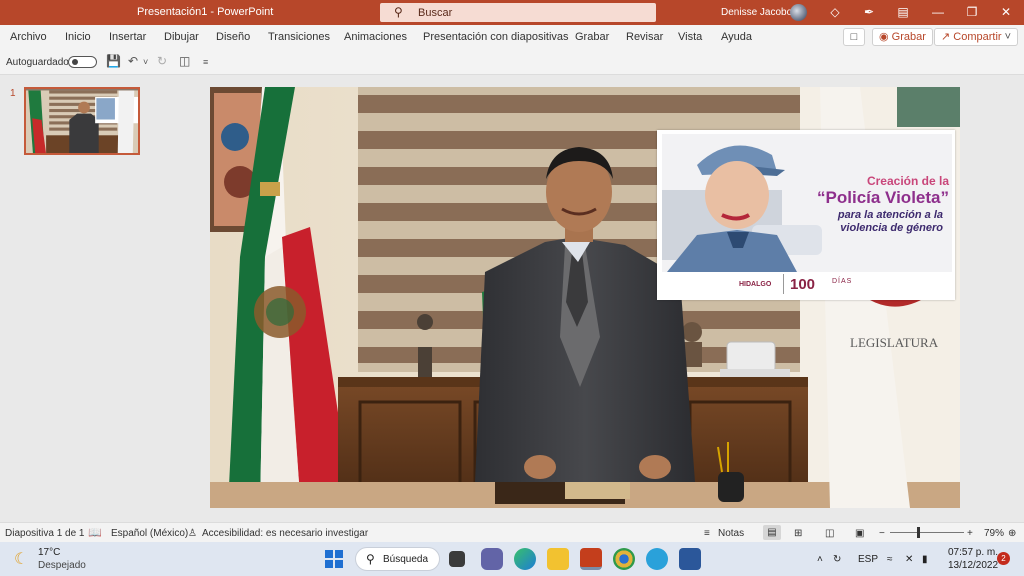 The width and height of the screenshot is (1024, 576). What do you see at coordinates (285, 533) in the screenshot?
I see `accessibility-status: Accesibilidad: es necesario investigar` at bounding box center [285, 533].